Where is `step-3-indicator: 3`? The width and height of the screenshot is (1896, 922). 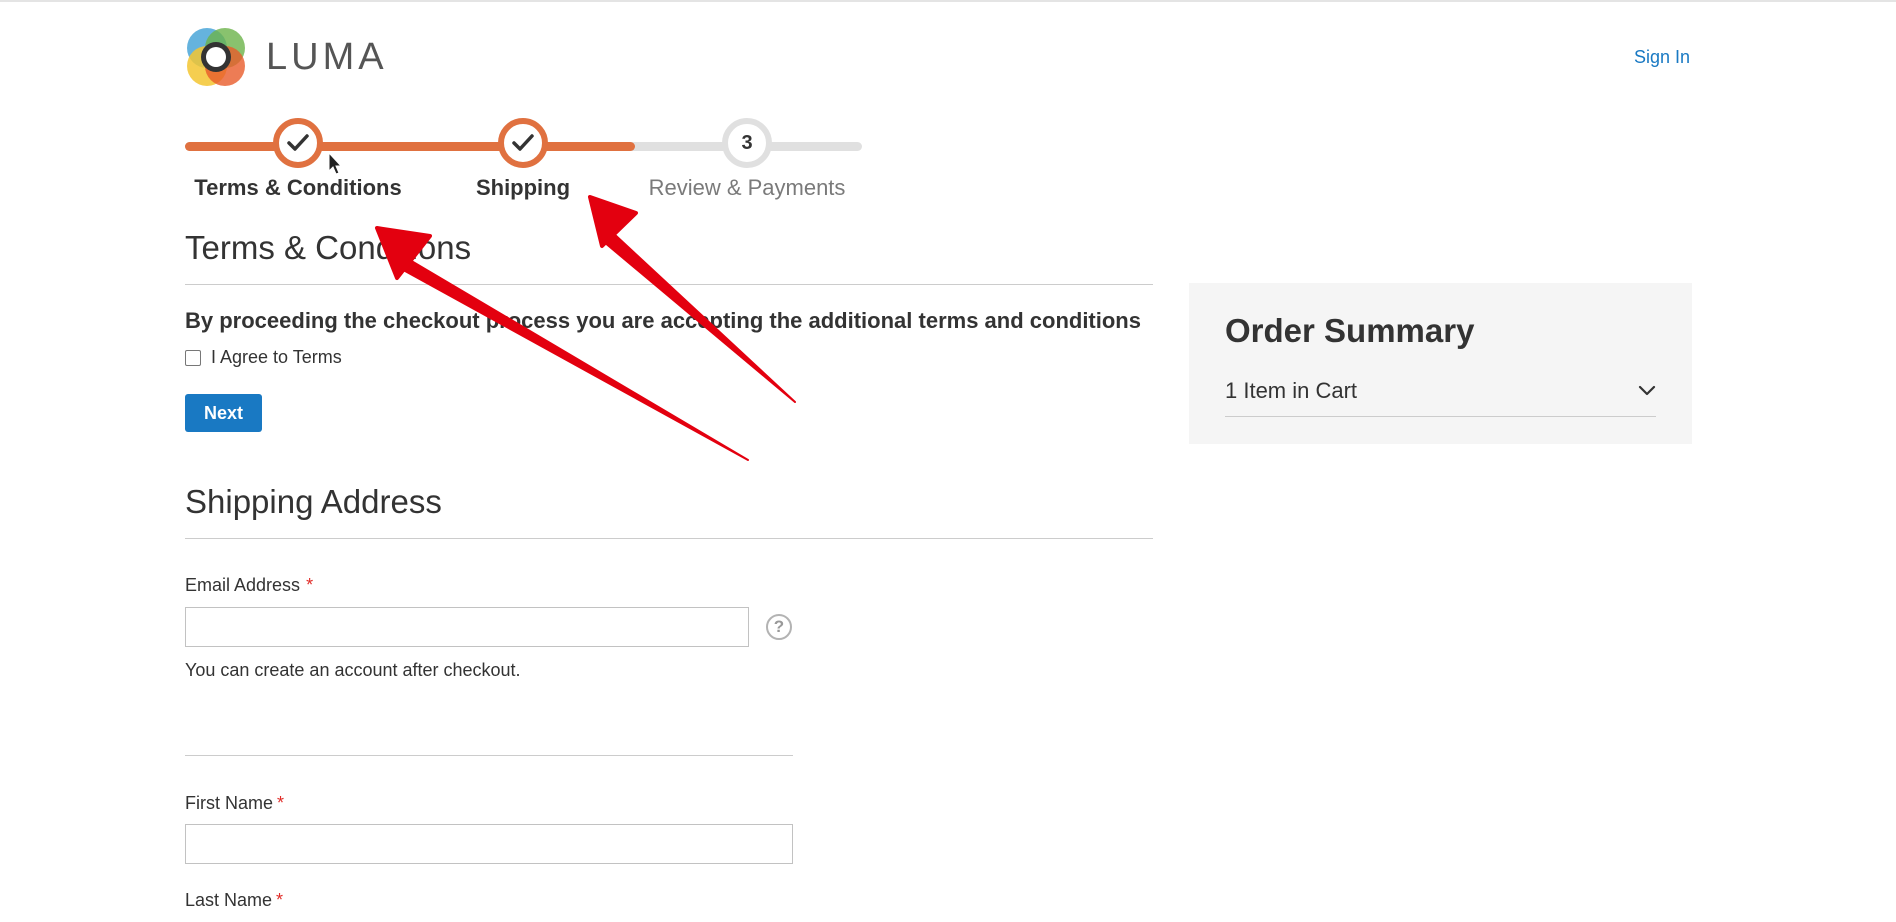 step-3-indicator: 3 is located at coordinates (747, 143).